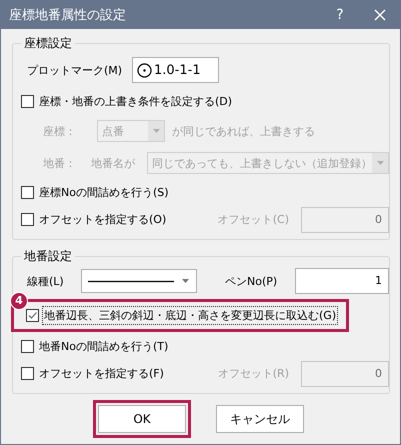  Describe the element at coordinates (142, 419) in the screenshot. I see `dialog-button: OK` at that location.